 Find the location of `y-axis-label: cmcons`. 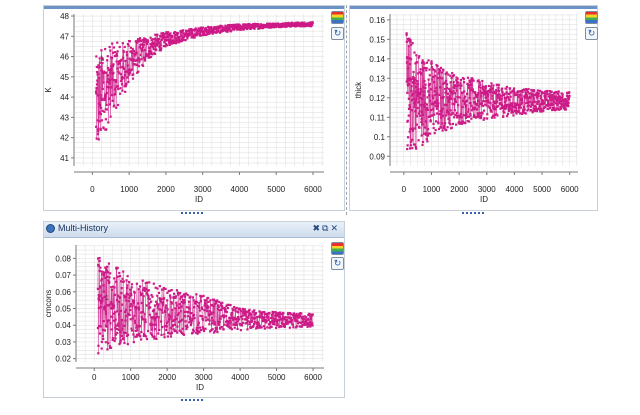

y-axis-label: cmcons is located at coordinates (48, 304).